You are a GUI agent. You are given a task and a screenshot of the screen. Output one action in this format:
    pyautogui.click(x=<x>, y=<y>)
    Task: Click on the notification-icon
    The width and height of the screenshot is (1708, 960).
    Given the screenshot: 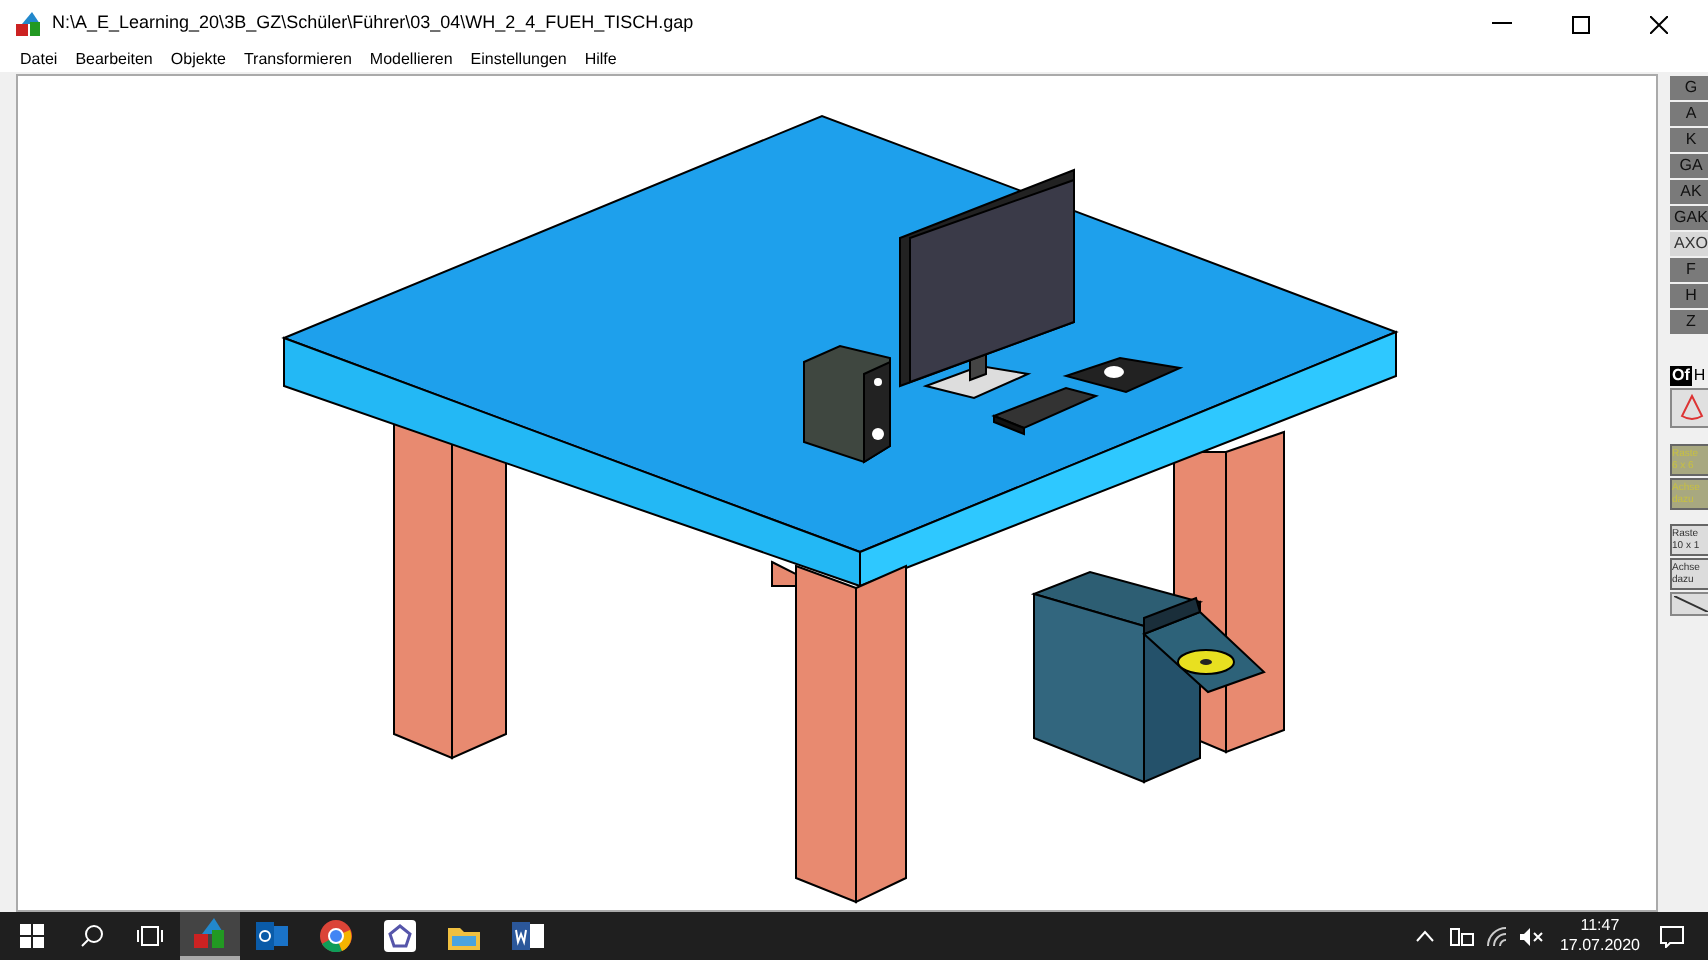 What is the action you would take?
    pyautogui.click(x=1672, y=936)
    